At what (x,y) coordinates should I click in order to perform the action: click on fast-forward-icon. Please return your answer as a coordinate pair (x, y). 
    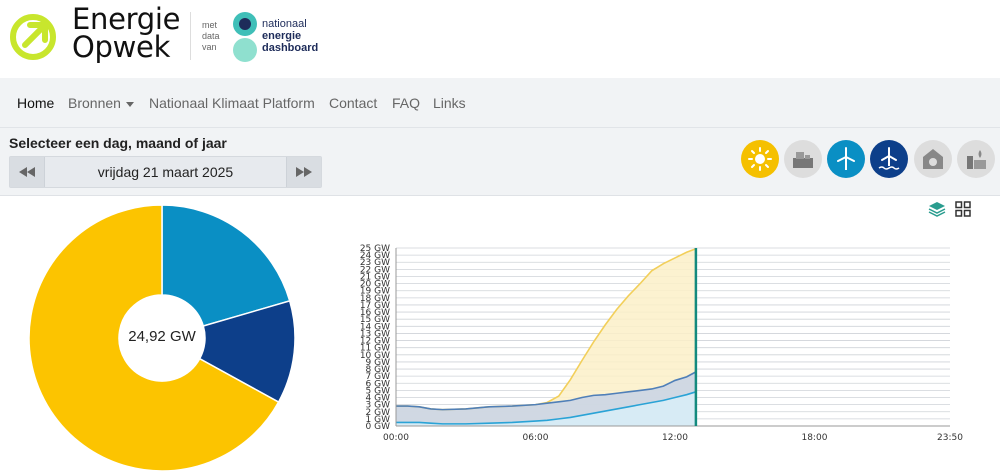
    Looking at the image, I should click on (304, 172).